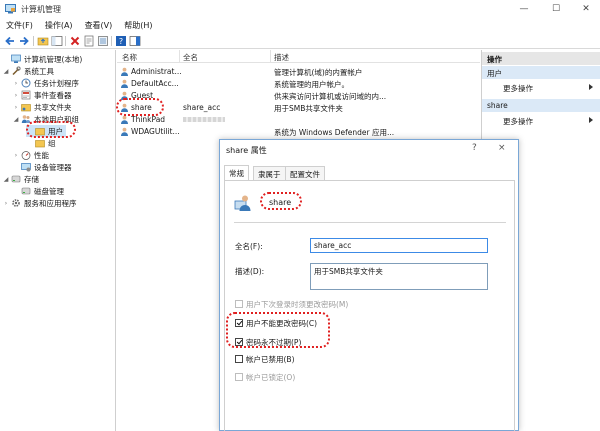  What do you see at coordinates (52, 143) in the screenshot?
I see `tree-label: 组` at bounding box center [52, 143].